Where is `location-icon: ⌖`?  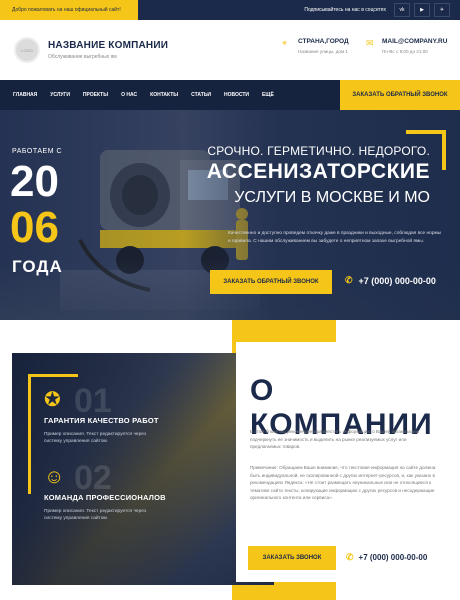
location-icon: ⌖ is located at coordinates (285, 43).